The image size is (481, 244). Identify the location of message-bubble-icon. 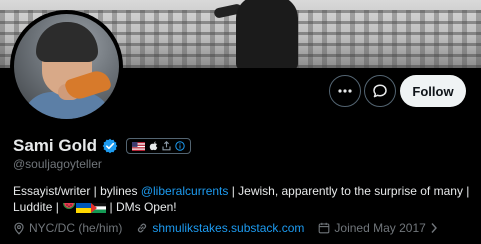
(380, 91).